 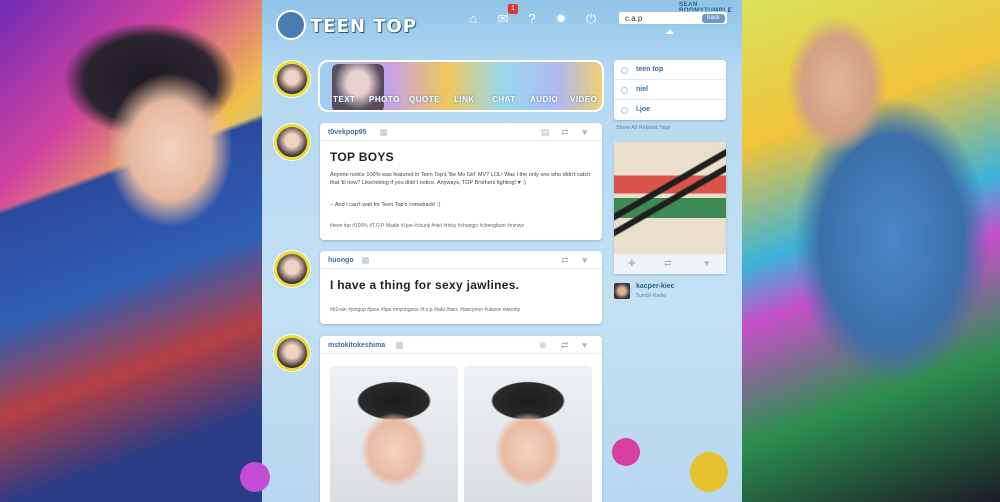 I want to click on post-username: mstokitokeshima, so click(x=356, y=345).